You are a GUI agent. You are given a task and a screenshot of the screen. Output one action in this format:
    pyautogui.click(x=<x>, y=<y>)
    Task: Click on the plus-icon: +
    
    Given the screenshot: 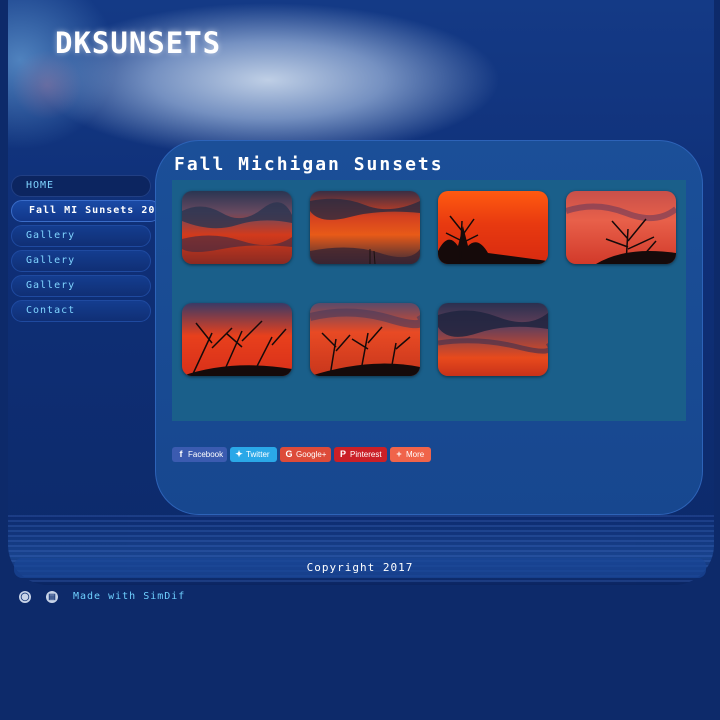 What is the action you would take?
    pyautogui.click(x=399, y=454)
    